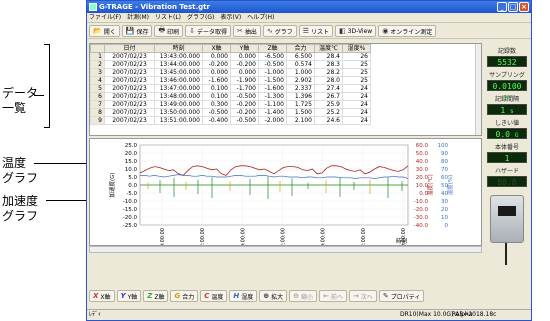 This screenshot has width=550, height=321. What do you see at coordinates (244, 48) in the screenshot?
I see `column-header: Y軸` at bounding box center [244, 48].